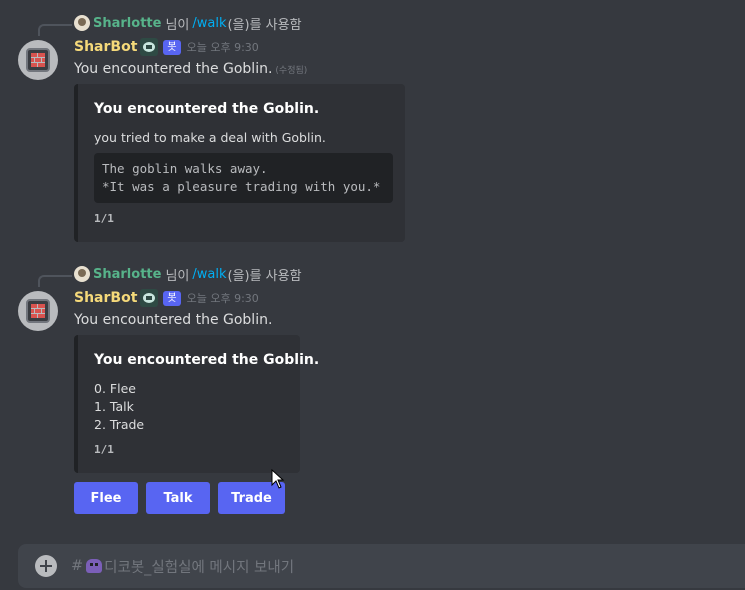 Image resolution: width=745 pixels, height=590 pixels. I want to click on mouse-cursor-icon, so click(278, 479).